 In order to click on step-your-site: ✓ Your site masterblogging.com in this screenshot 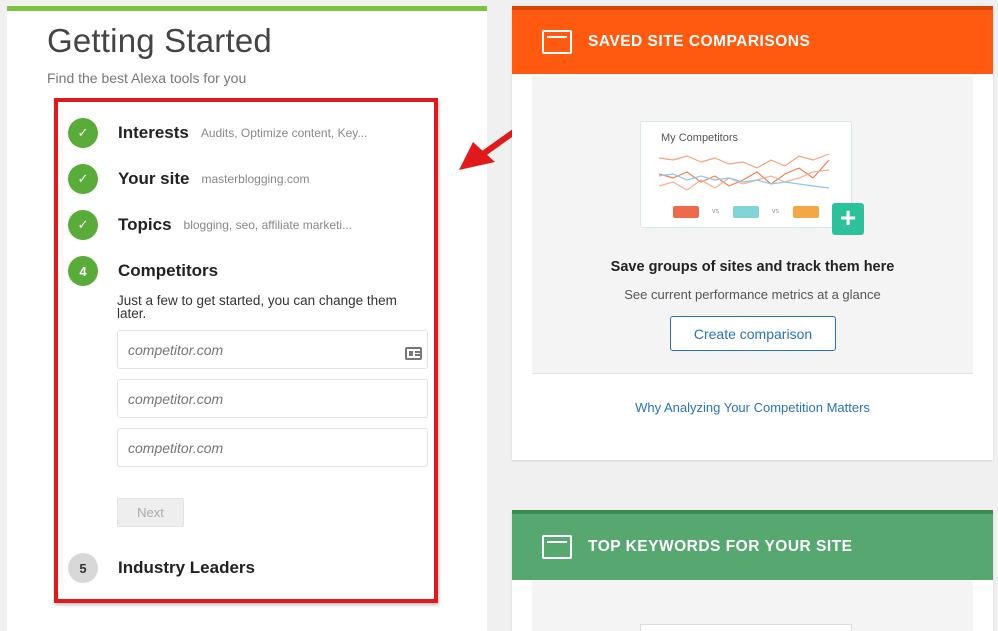, I will do `click(189, 179)`.